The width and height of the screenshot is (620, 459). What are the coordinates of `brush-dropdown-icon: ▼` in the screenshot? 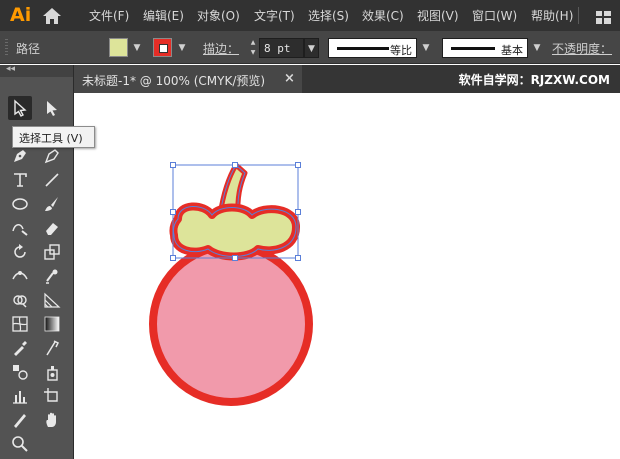 It's located at (537, 48).